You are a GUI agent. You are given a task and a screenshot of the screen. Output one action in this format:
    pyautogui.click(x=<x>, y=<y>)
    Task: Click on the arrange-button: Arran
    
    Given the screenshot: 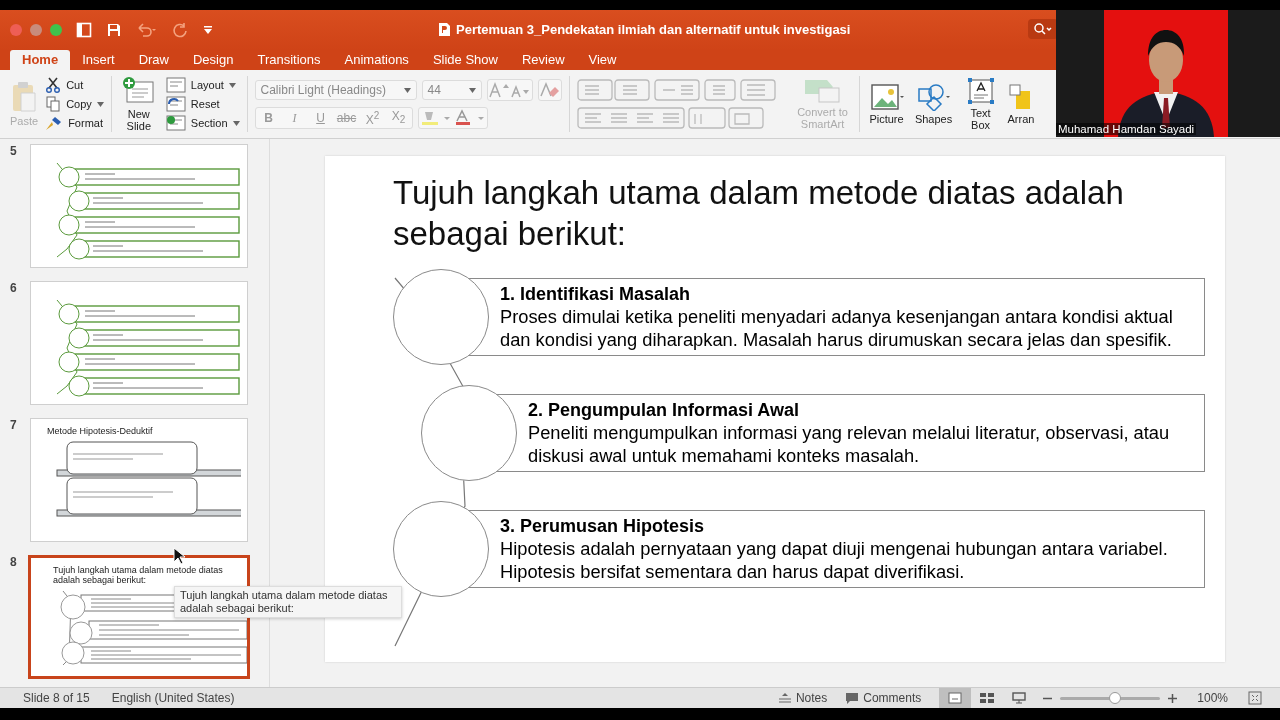 What is the action you would take?
    pyautogui.click(x=1021, y=104)
    